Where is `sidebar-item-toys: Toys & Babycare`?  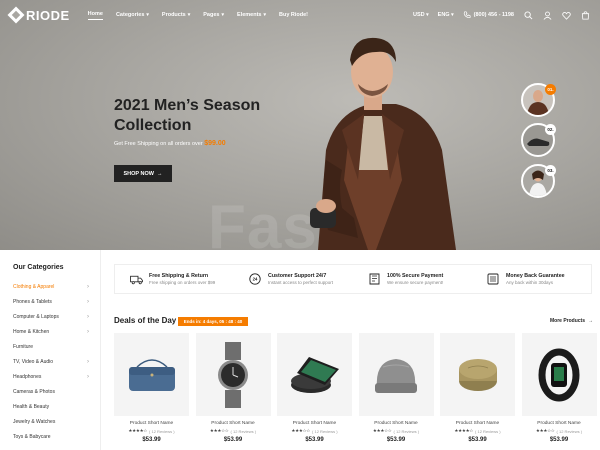
sidebar-item-toys: Toys & Babycare is located at coordinates (51, 436).